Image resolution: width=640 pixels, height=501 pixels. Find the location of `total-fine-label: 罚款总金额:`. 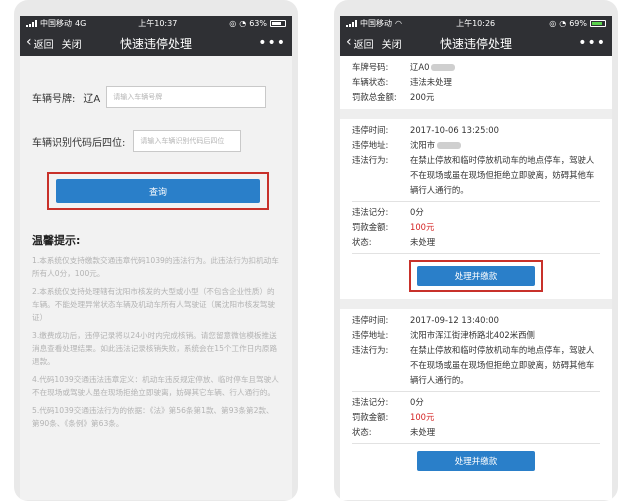

total-fine-label: 罚款总金额: is located at coordinates (374, 97).